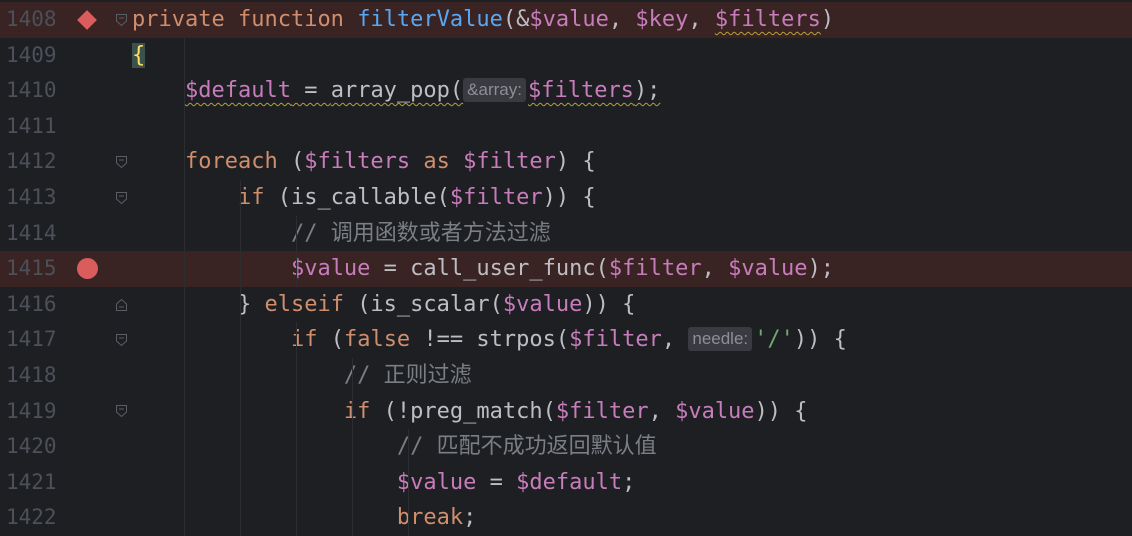  I want to click on code-line: 1414 // 调用函数或者方法过滤, so click(566, 234).